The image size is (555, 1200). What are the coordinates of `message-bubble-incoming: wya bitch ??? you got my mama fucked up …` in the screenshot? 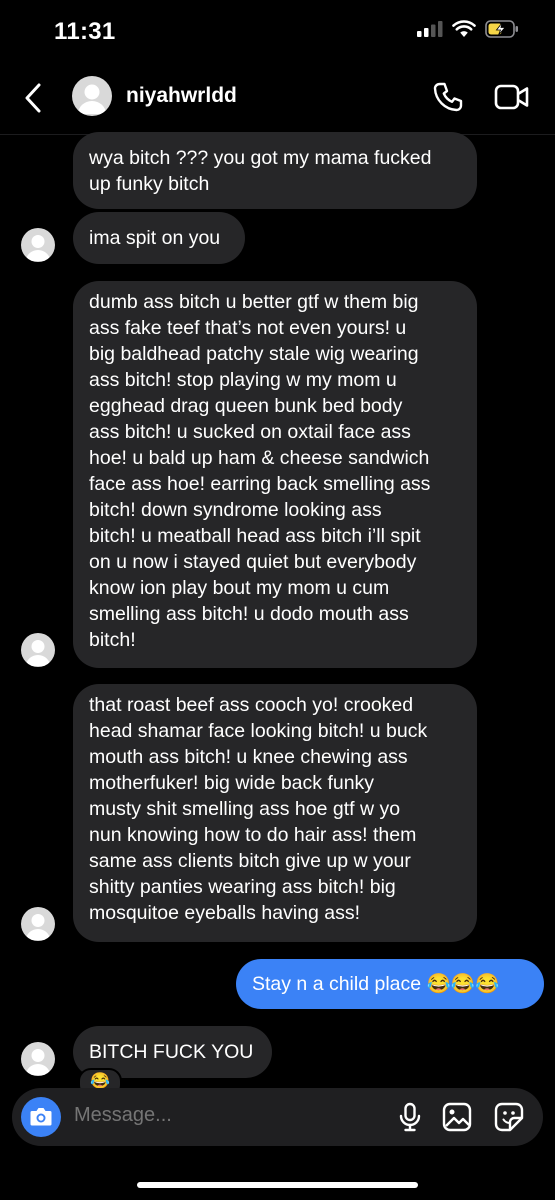 It's located at (275, 170).